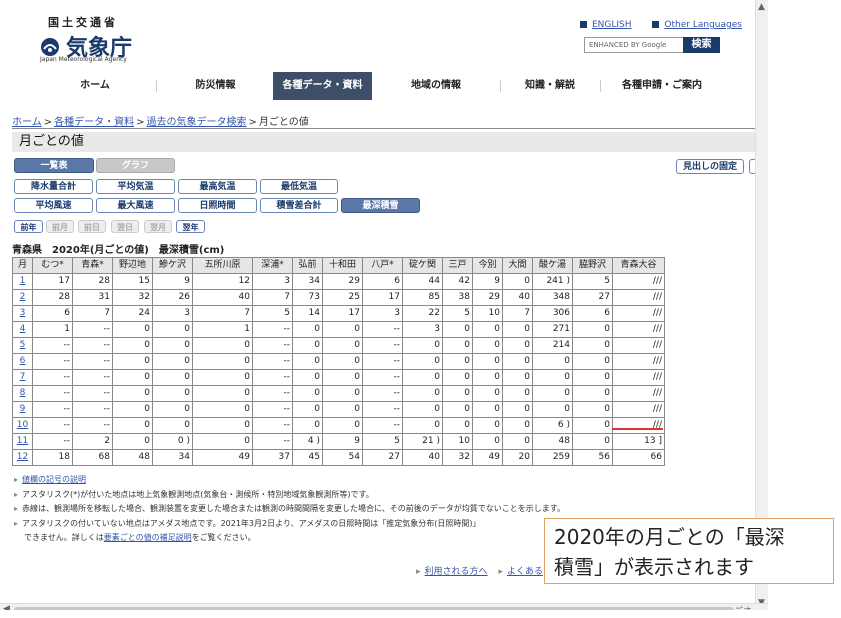 The image size is (841, 618). I want to click on english-link: ENGLISH, so click(612, 25).